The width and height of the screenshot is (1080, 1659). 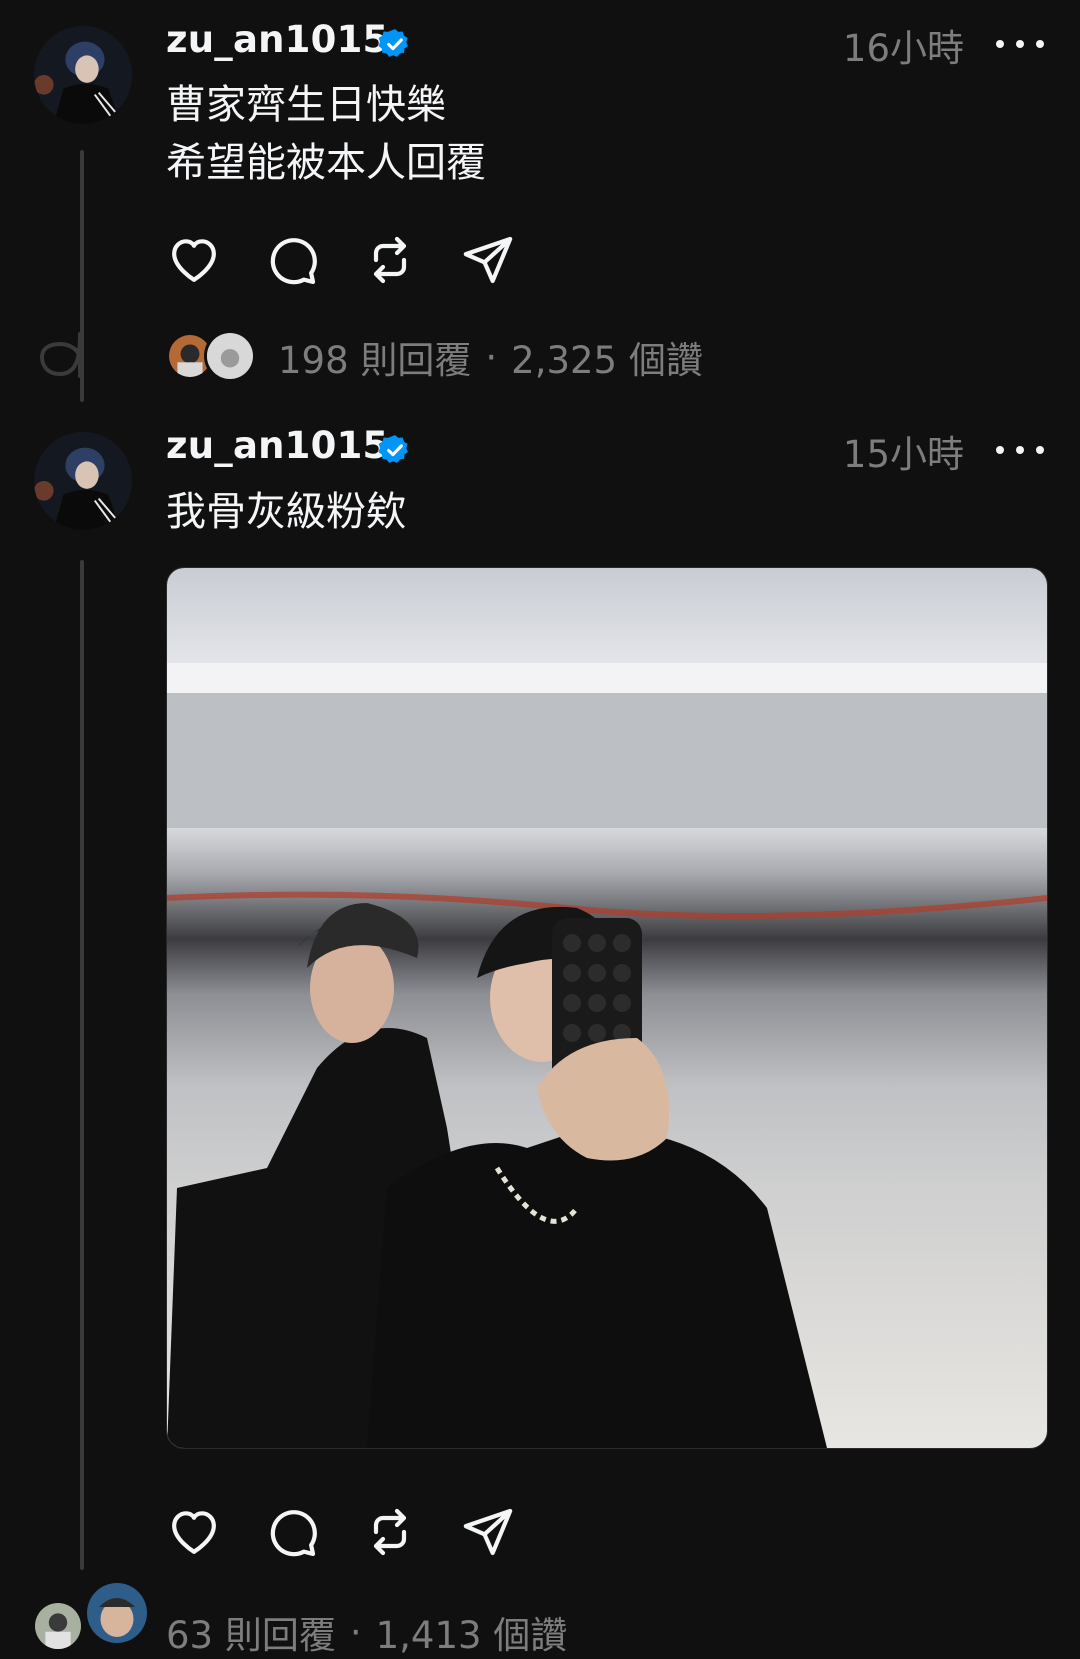 I want to click on post-text: 我骨灰級粉欸, so click(x=286, y=512).